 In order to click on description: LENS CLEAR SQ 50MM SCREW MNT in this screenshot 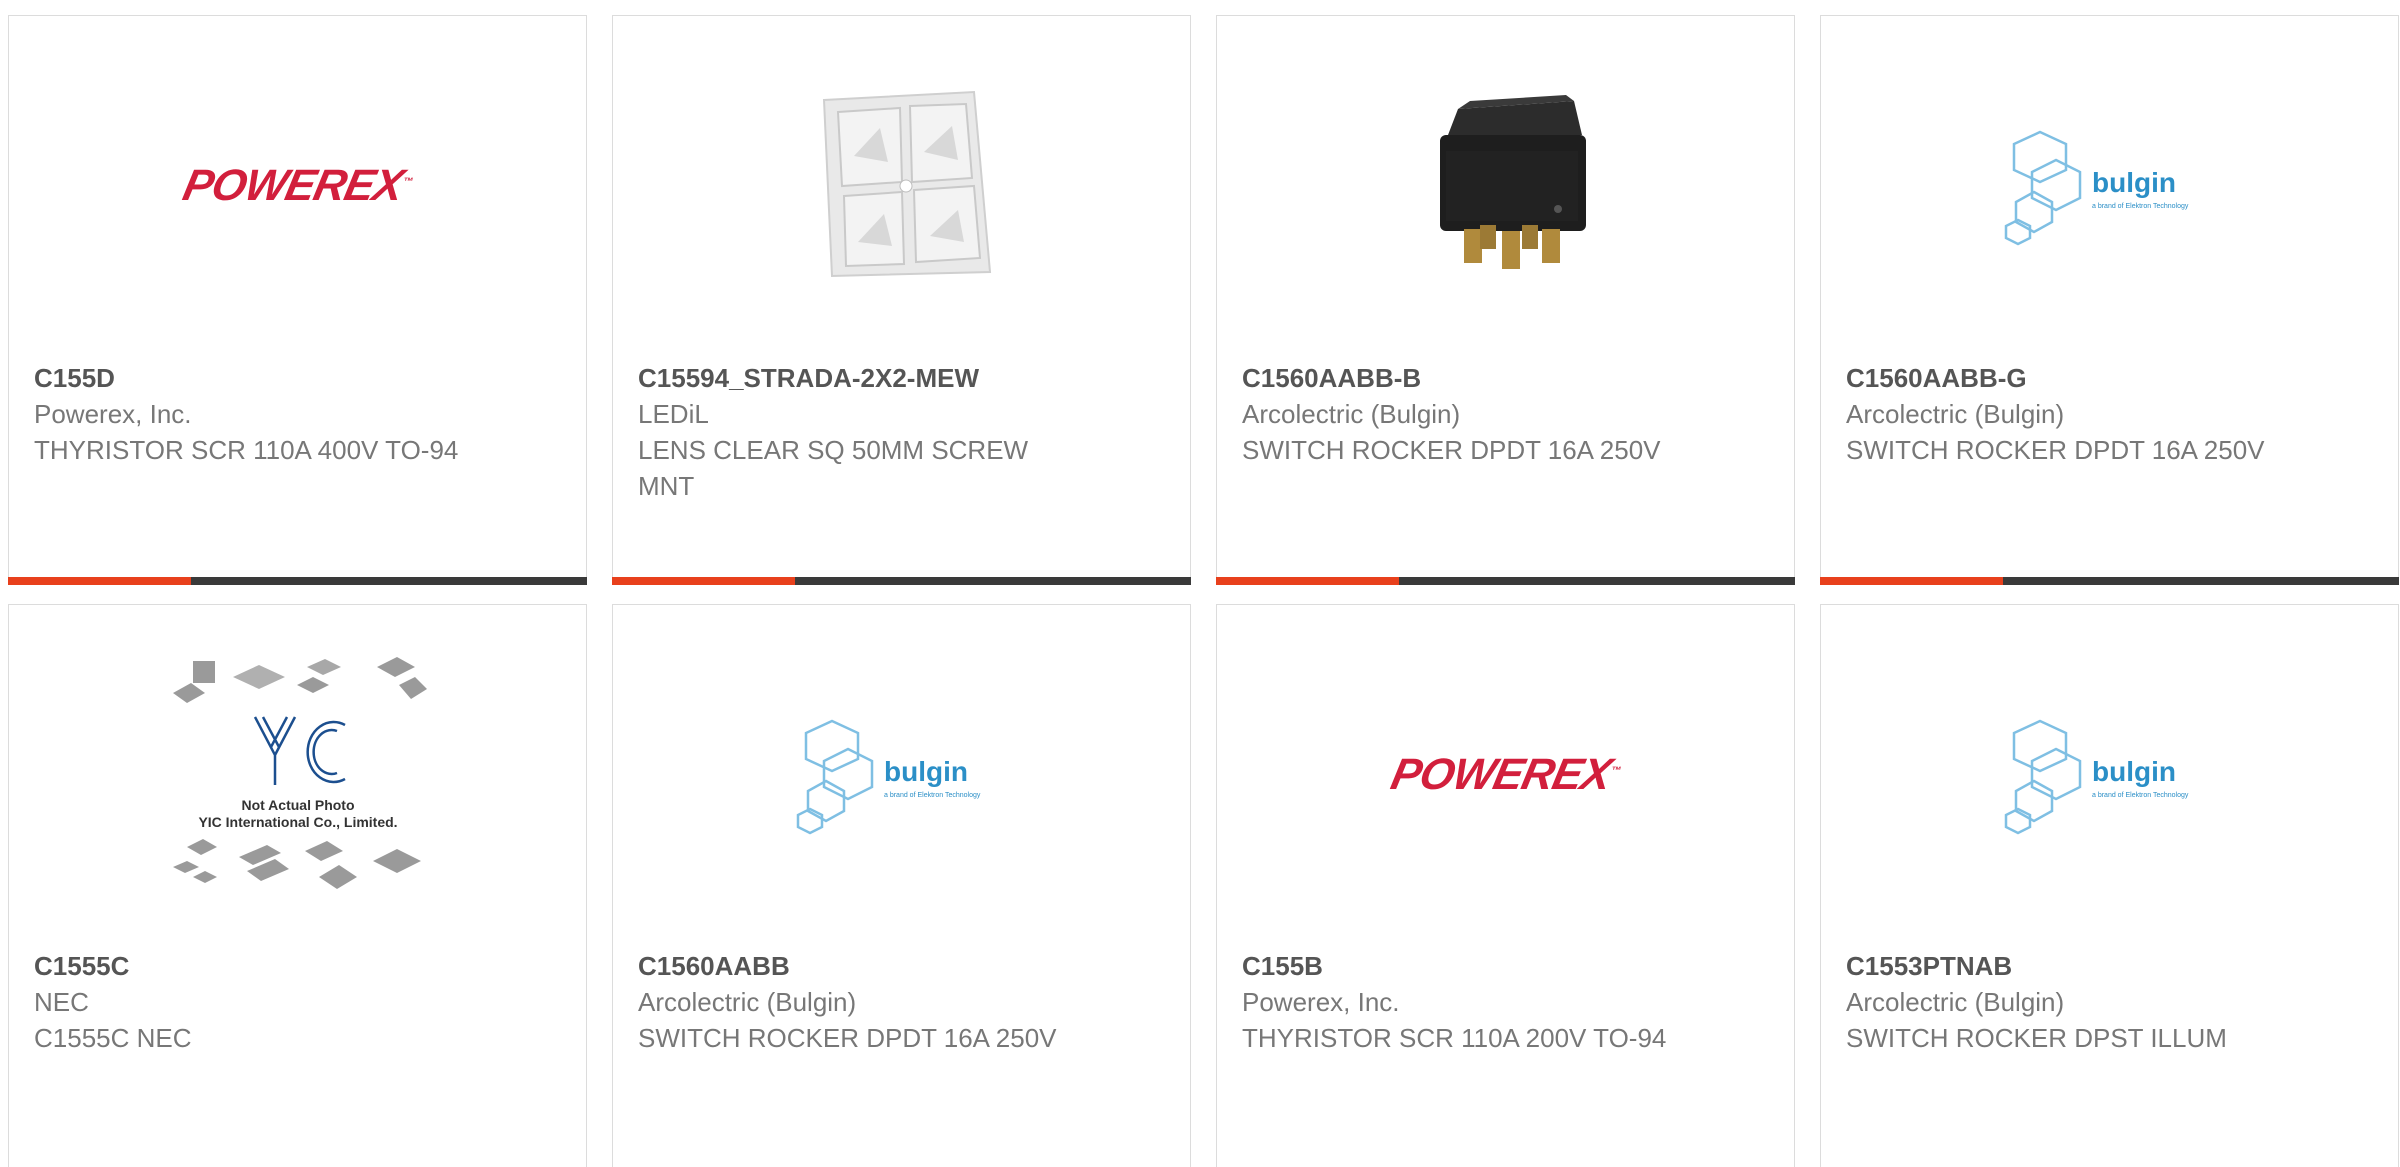, I will do `click(833, 468)`.